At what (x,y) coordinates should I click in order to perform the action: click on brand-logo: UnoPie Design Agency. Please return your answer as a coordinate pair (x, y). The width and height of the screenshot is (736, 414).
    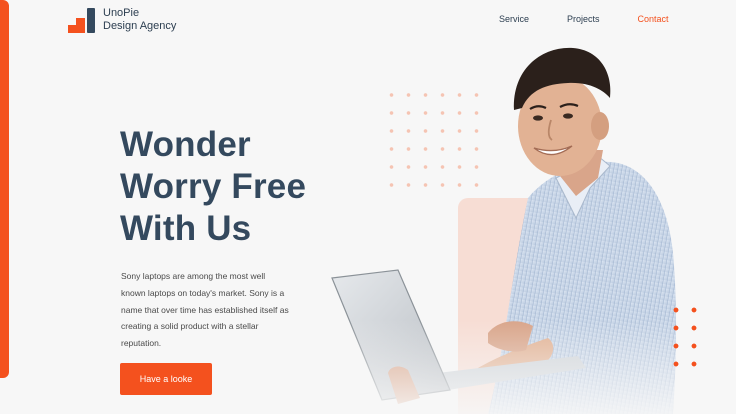
    Looking at the image, I should click on (122, 20).